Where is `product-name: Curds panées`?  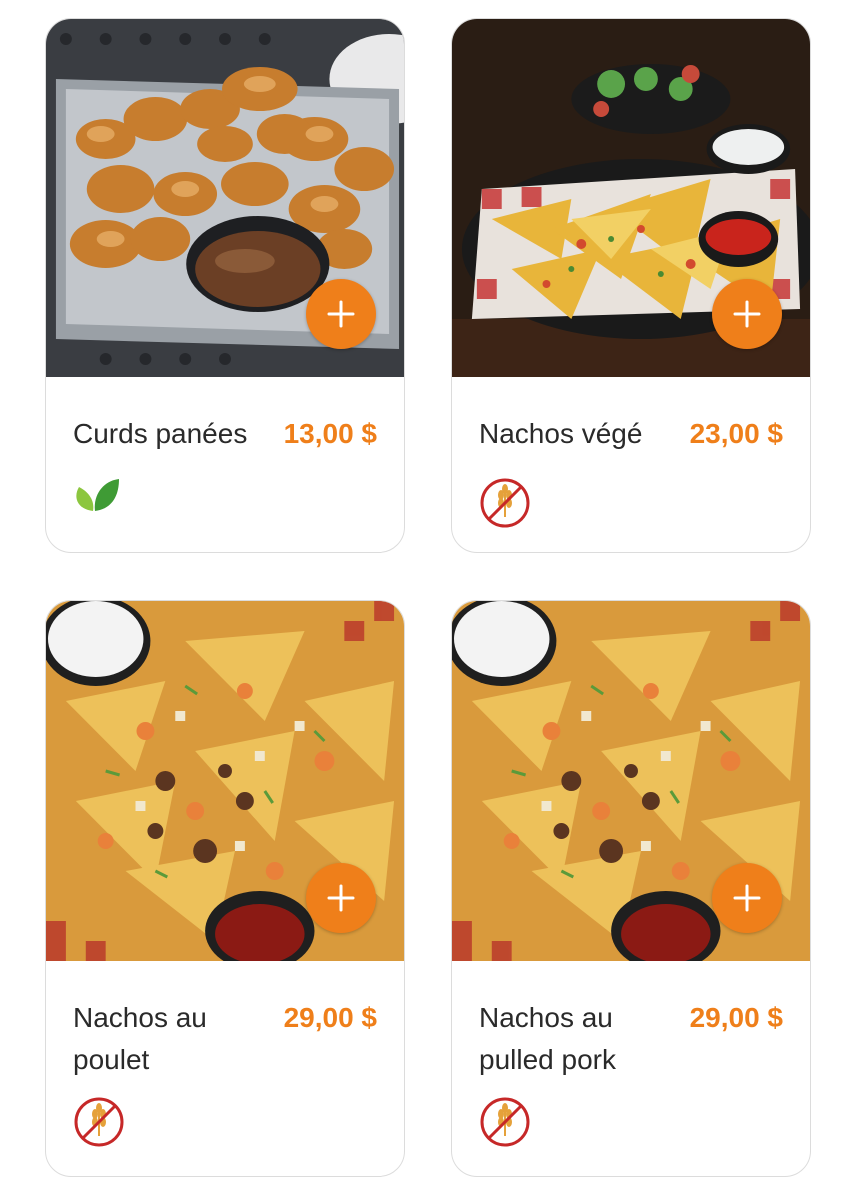
product-name: Curds panées is located at coordinates (160, 433).